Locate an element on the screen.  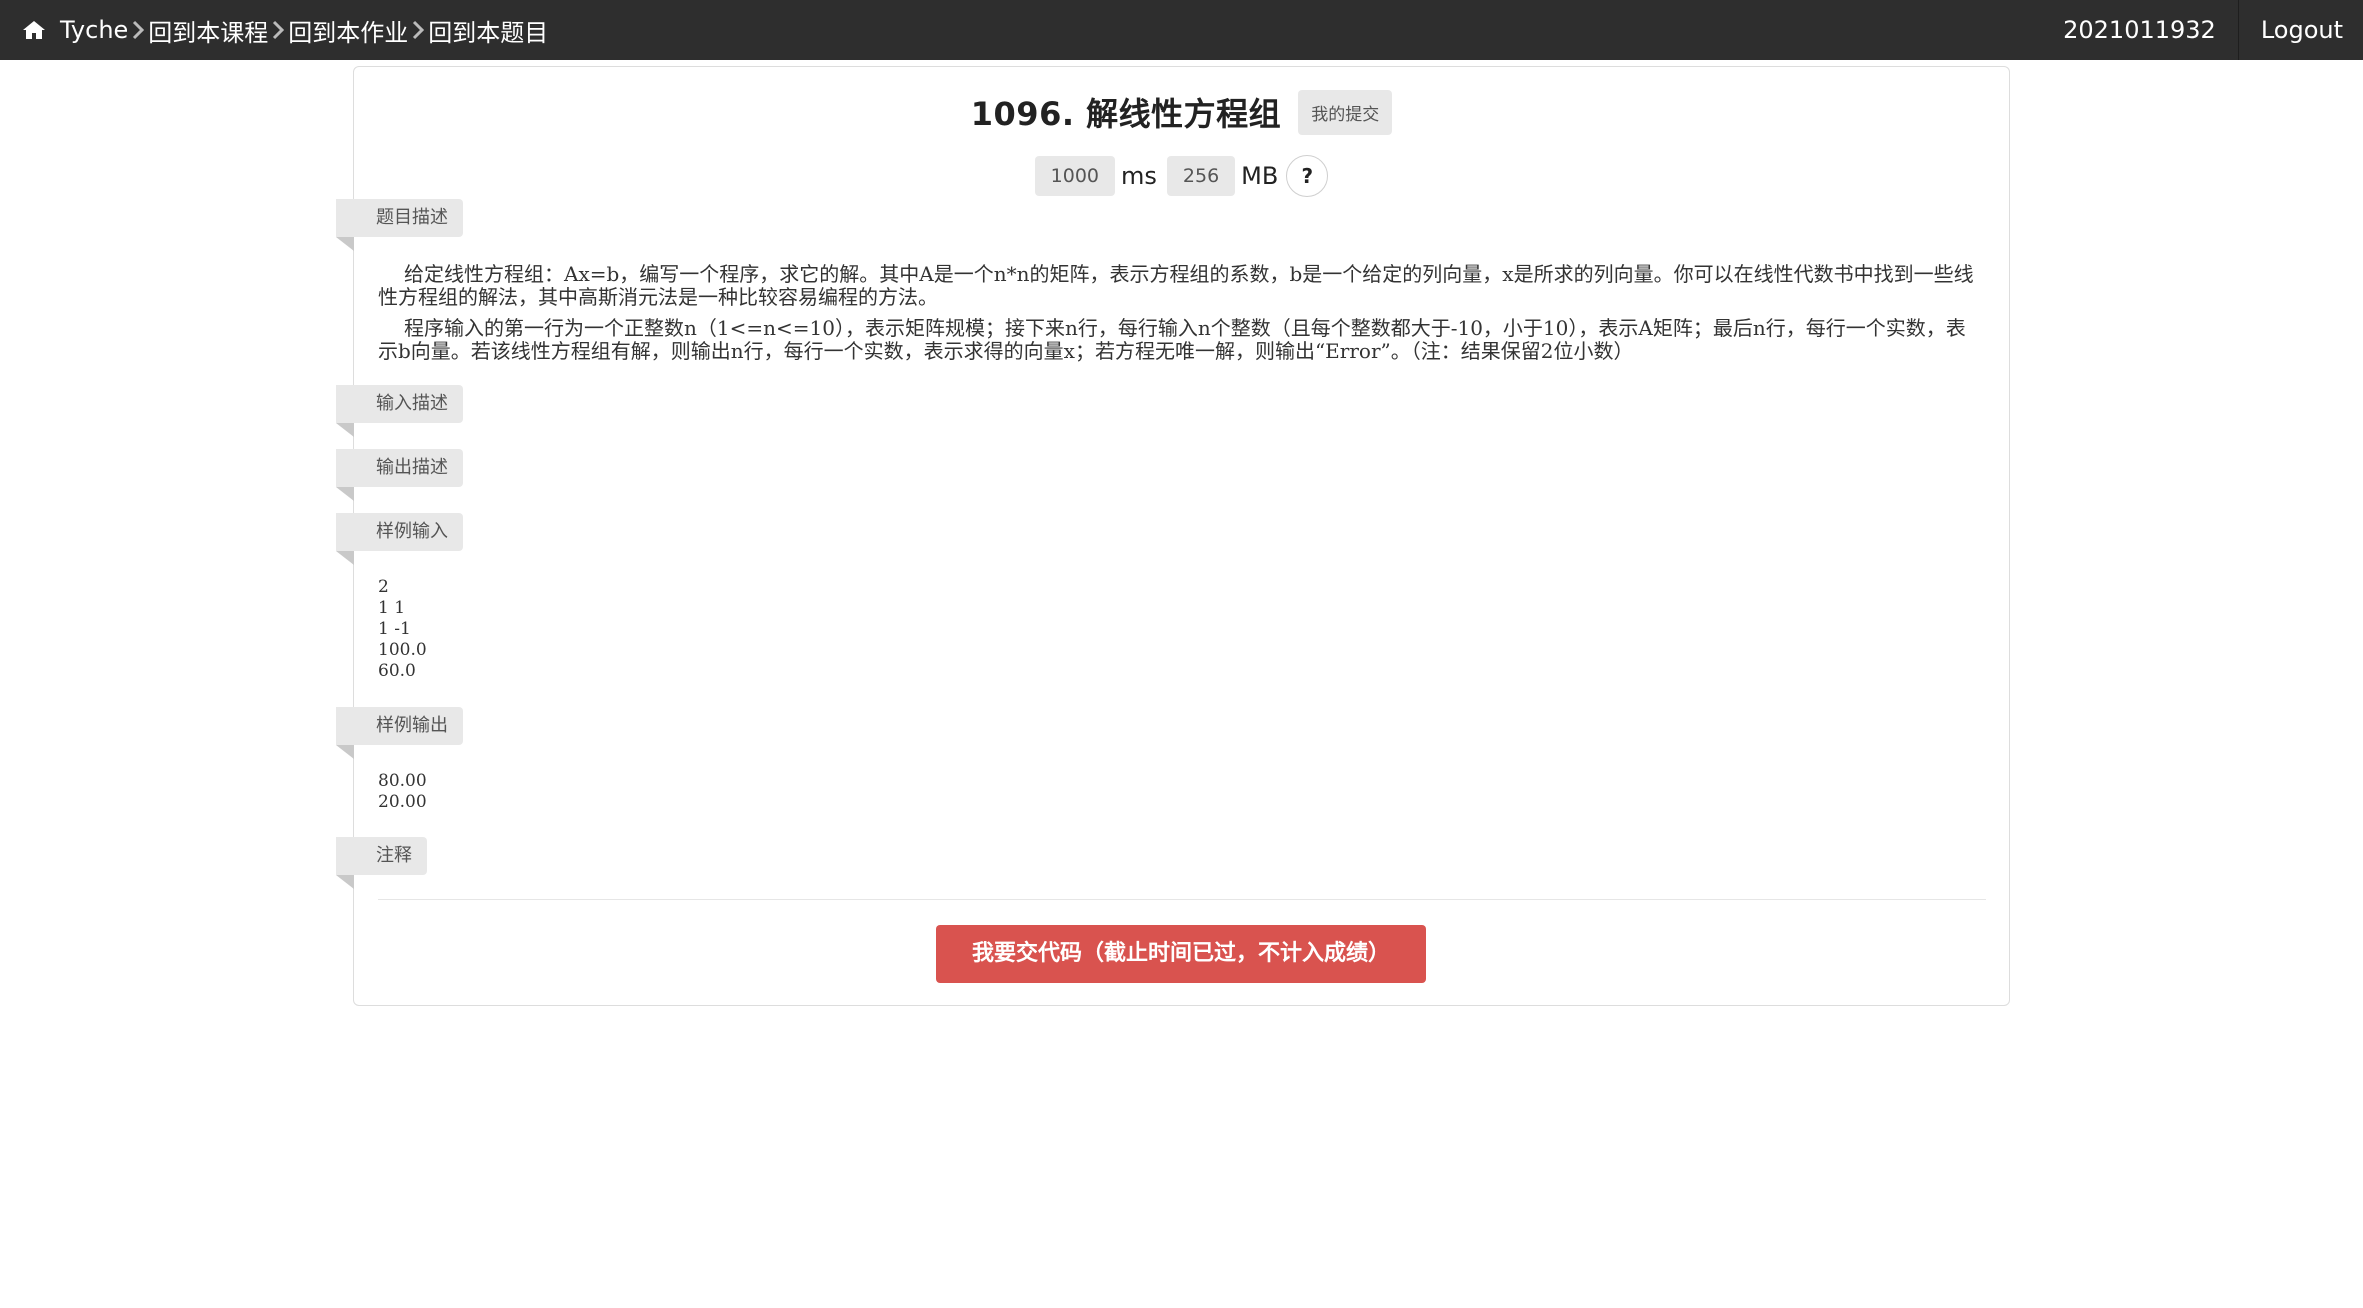
time-limit-unit: ms is located at coordinates (1139, 176).